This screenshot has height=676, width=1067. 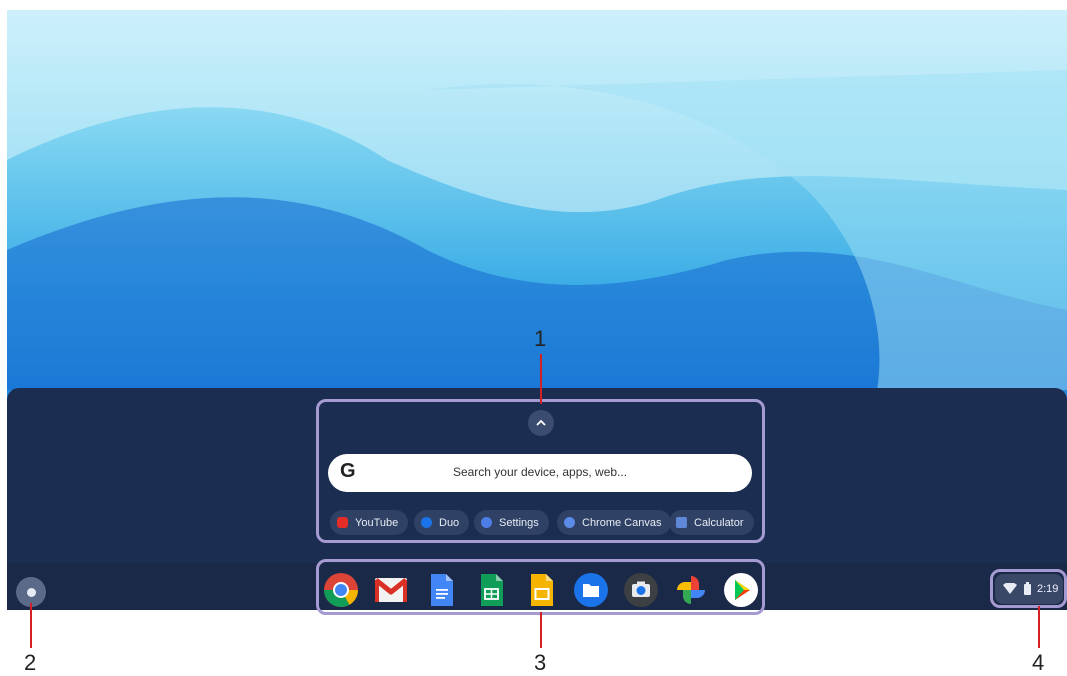 What do you see at coordinates (540, 338) in the screenshot?
I see `callout-number-1: 1` at bounding box center [540, 338].